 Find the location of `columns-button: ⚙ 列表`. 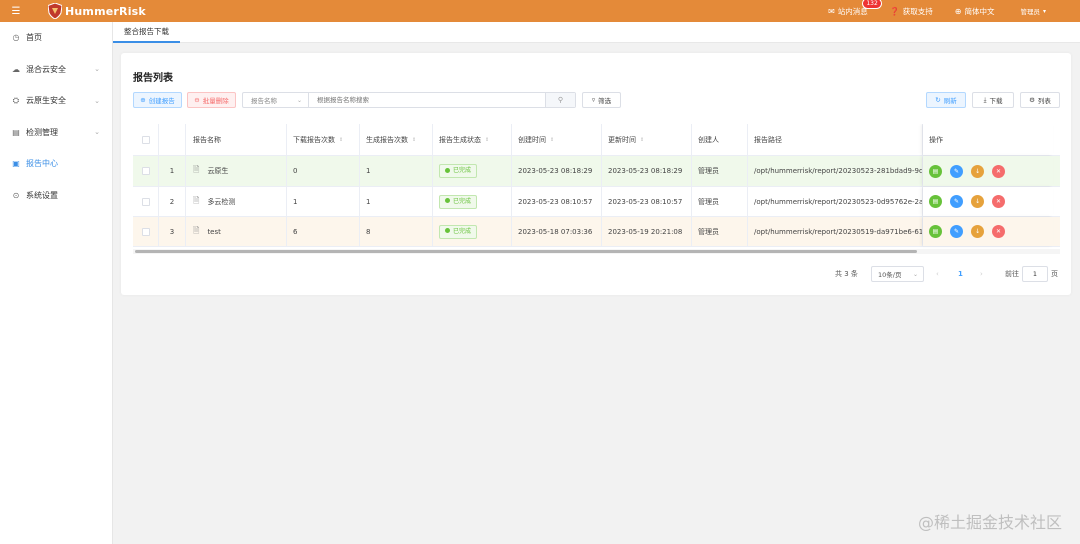

columns-button: ⚙ 列表 is located at coordinates (1040, 100).